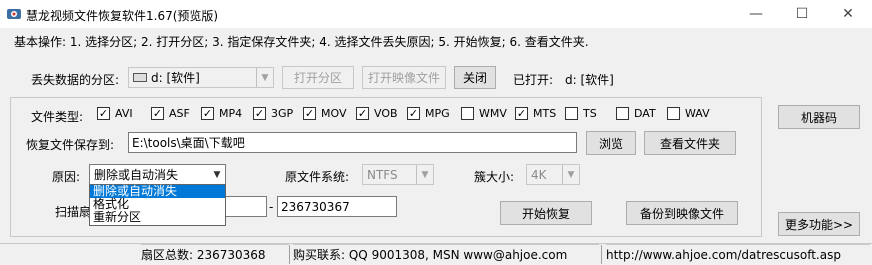  I want to click on scan-start-field, so click(246, 206).